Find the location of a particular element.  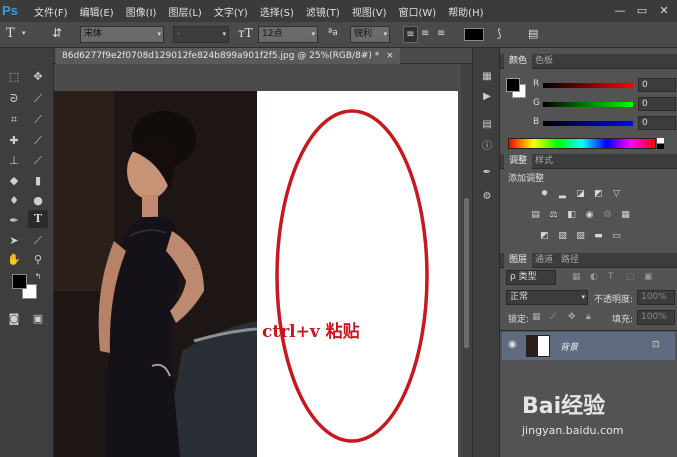

pen-icon: ✒ is located at coordinates (14, 221).